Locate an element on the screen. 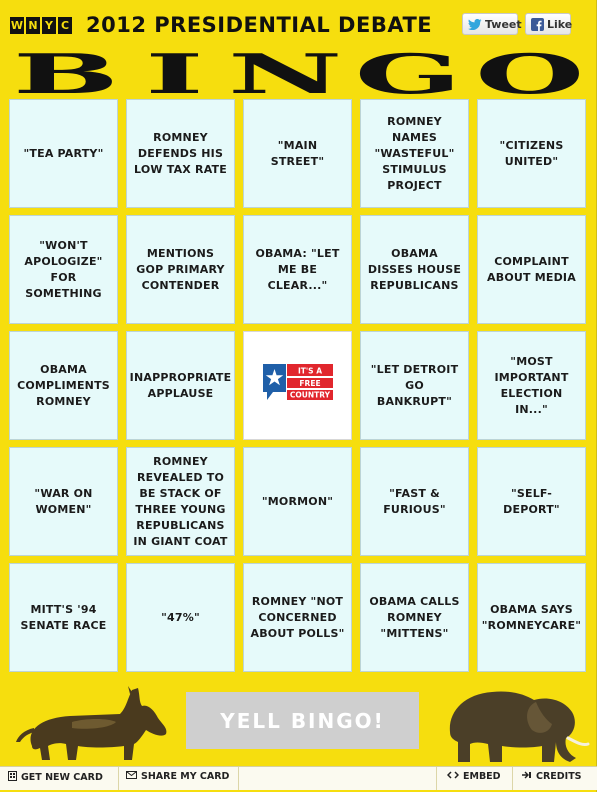 Image resolution: width=597 pixels, height=792 pixels. square-label: "MAIN STREET" is located at coordinates (297, 153).